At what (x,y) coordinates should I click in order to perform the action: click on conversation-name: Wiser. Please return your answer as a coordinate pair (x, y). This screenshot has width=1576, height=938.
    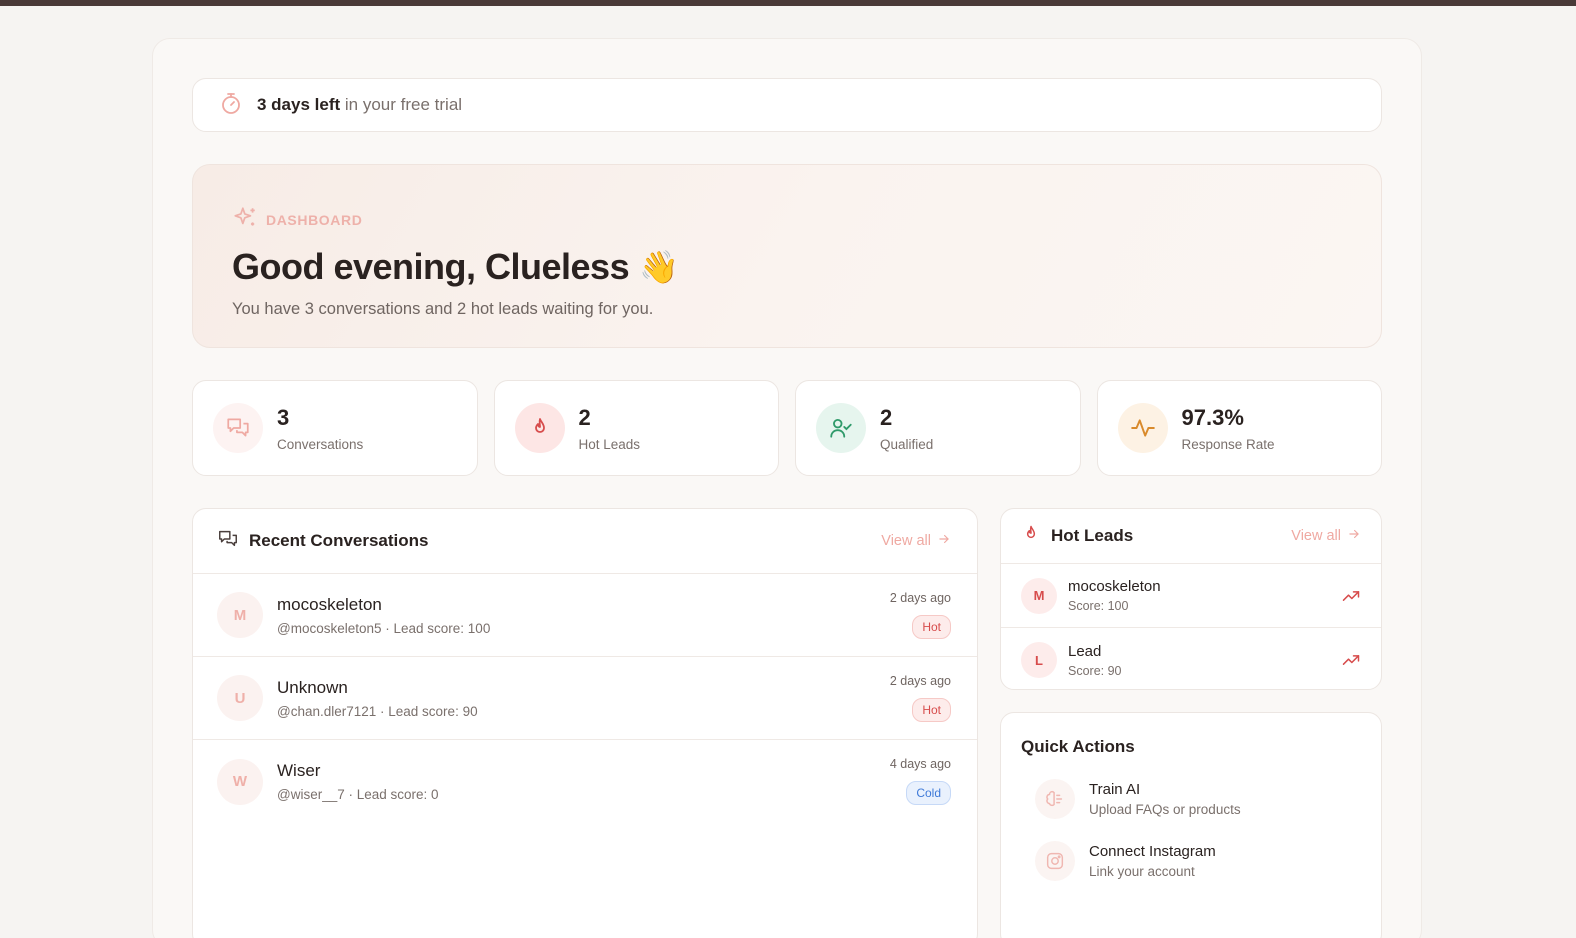
    Looking at the image, I should click on (299, 770).